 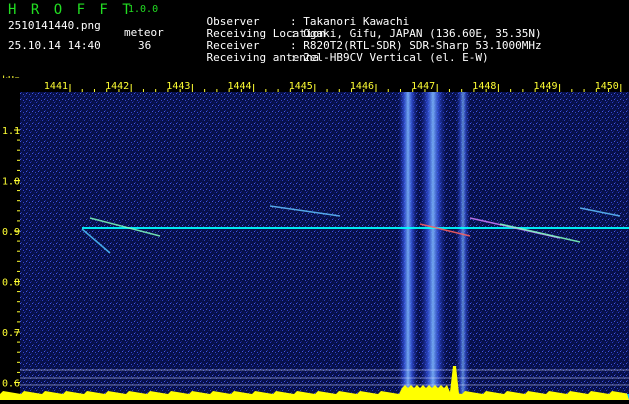 I want to click on time-tick-label: 0.6, so click(x=11, y=384).